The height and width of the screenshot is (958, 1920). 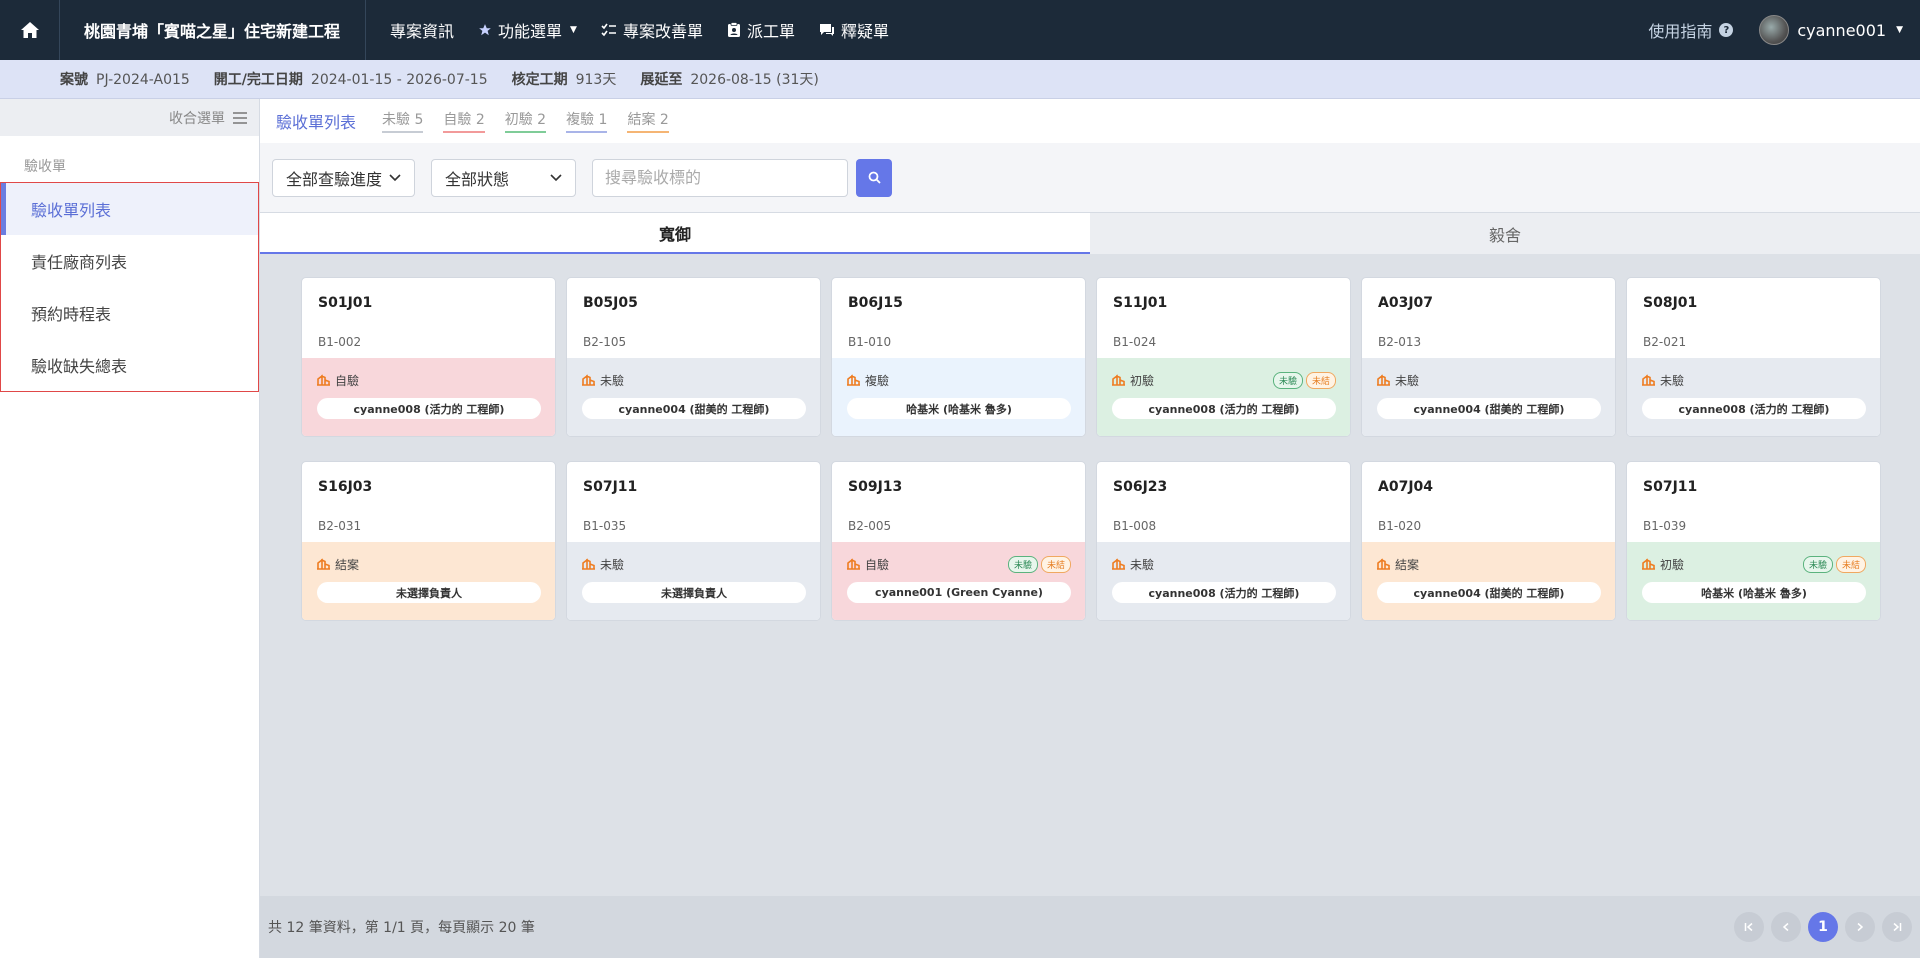 What do you see at coordinates (693, 502) in the screenshot?
I see `card-header: S07J11 B1-035` at bounding box center [693, 502].